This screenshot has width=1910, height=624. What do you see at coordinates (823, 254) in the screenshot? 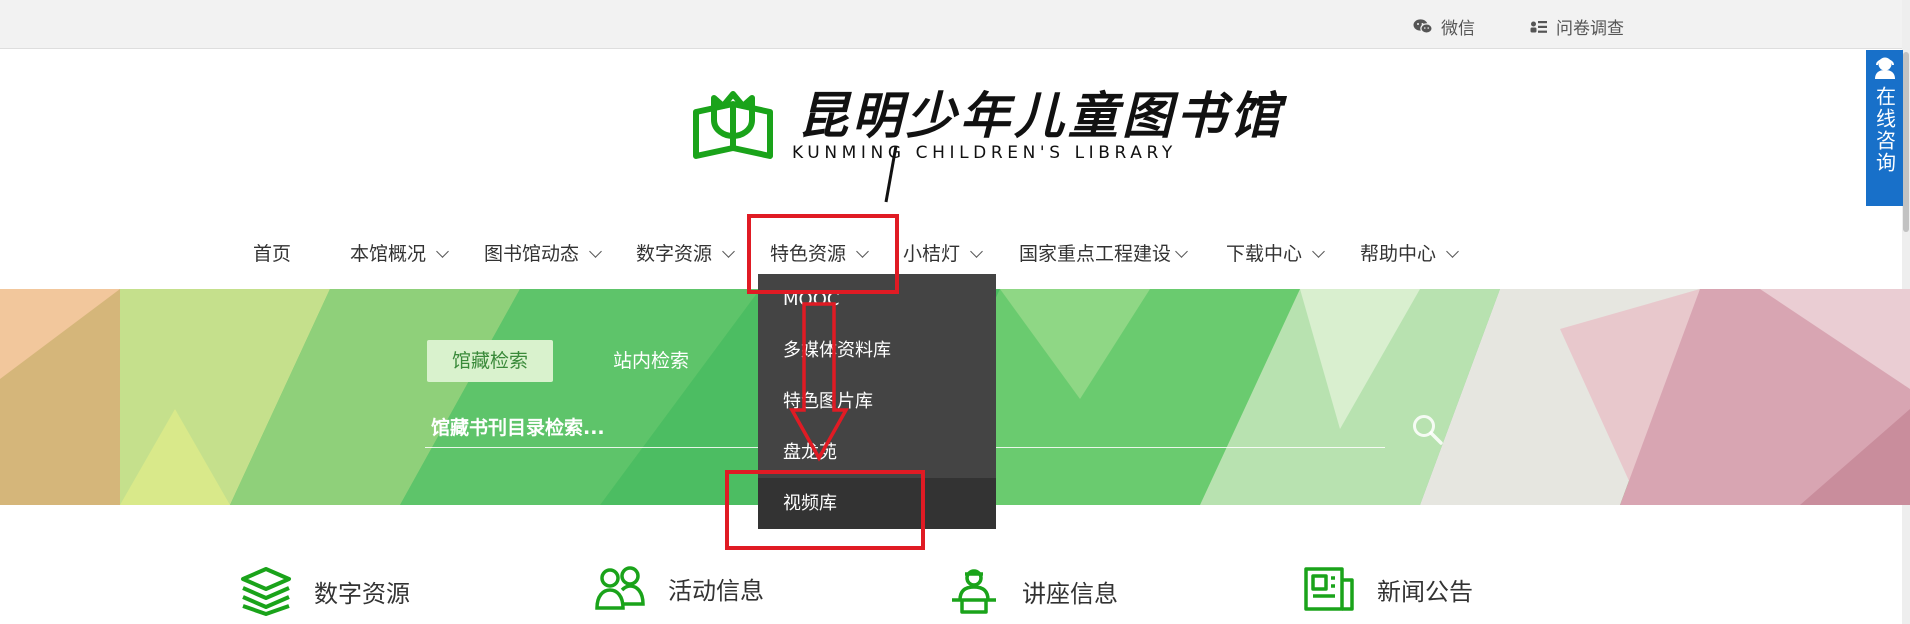
I see `highlight-box-nav` at bounding box center [823, 254].